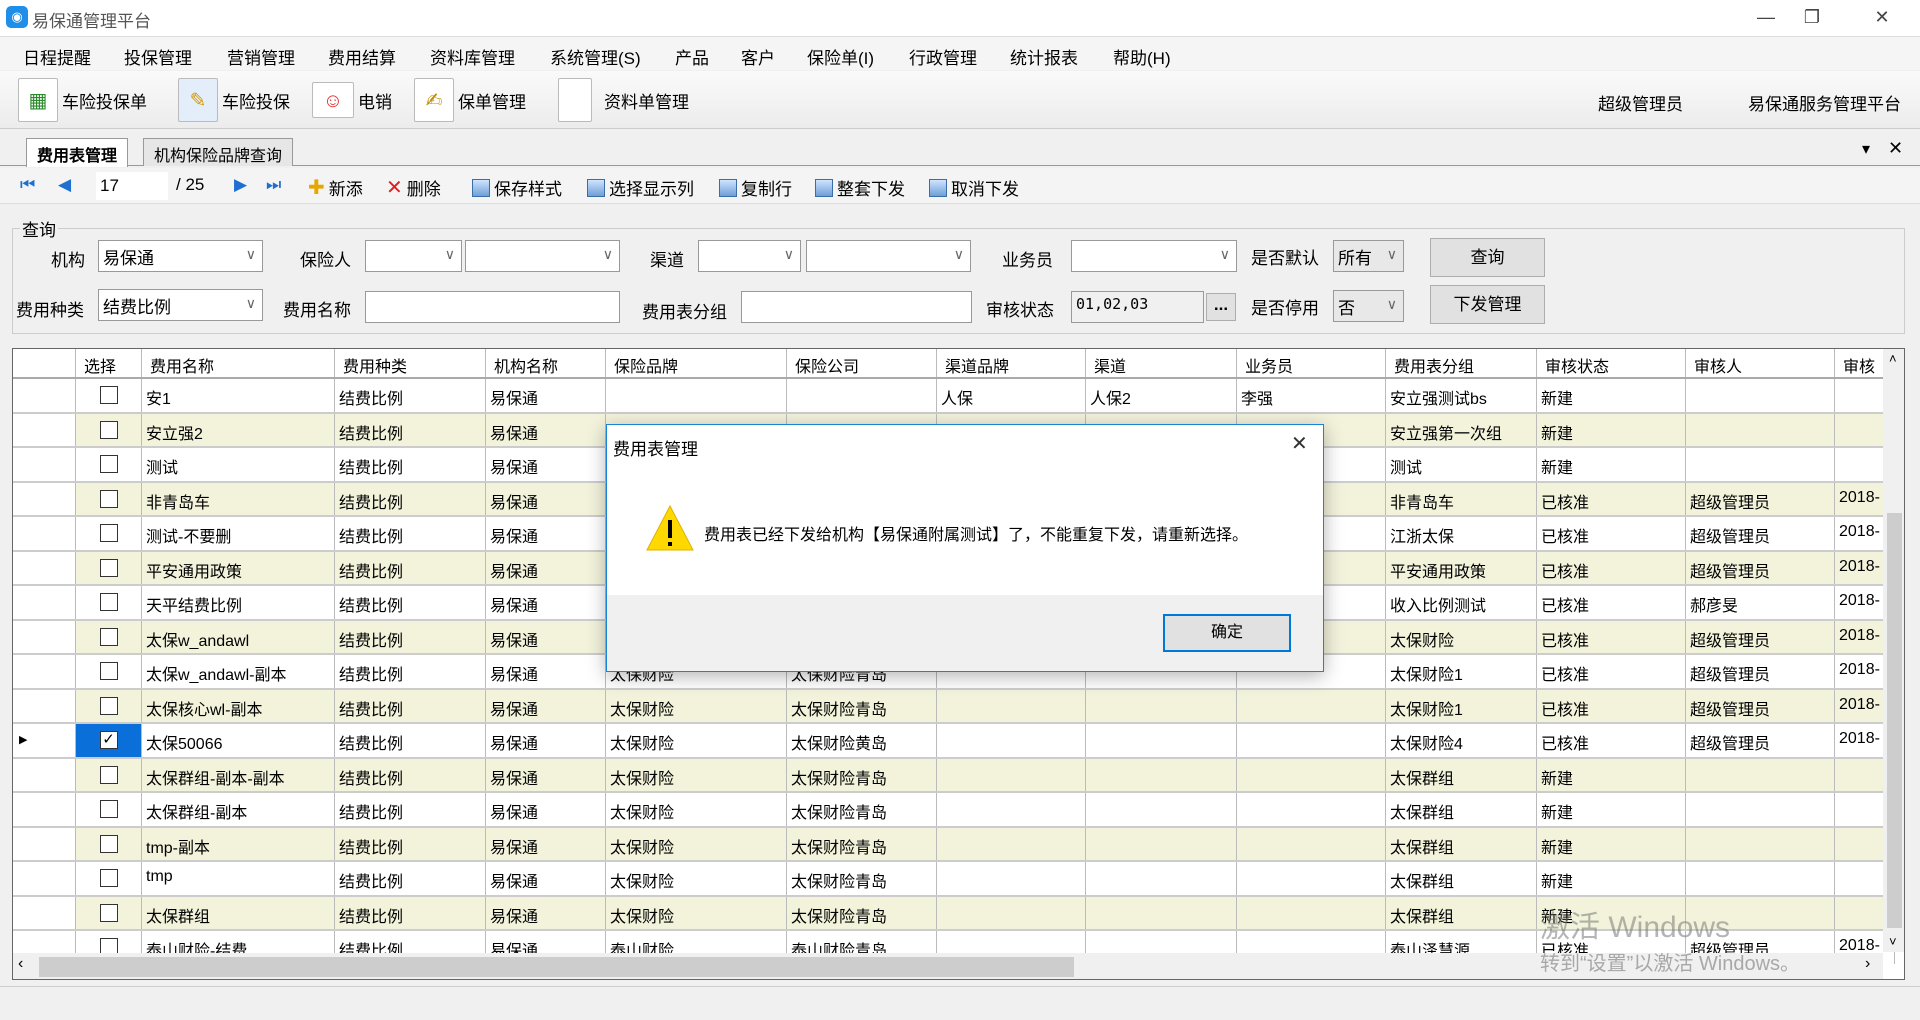 This screenshot has height=1020, width=1920. I want to click on toolbar-car-application-form: ▦ 车险投保单, so click(82, 100).